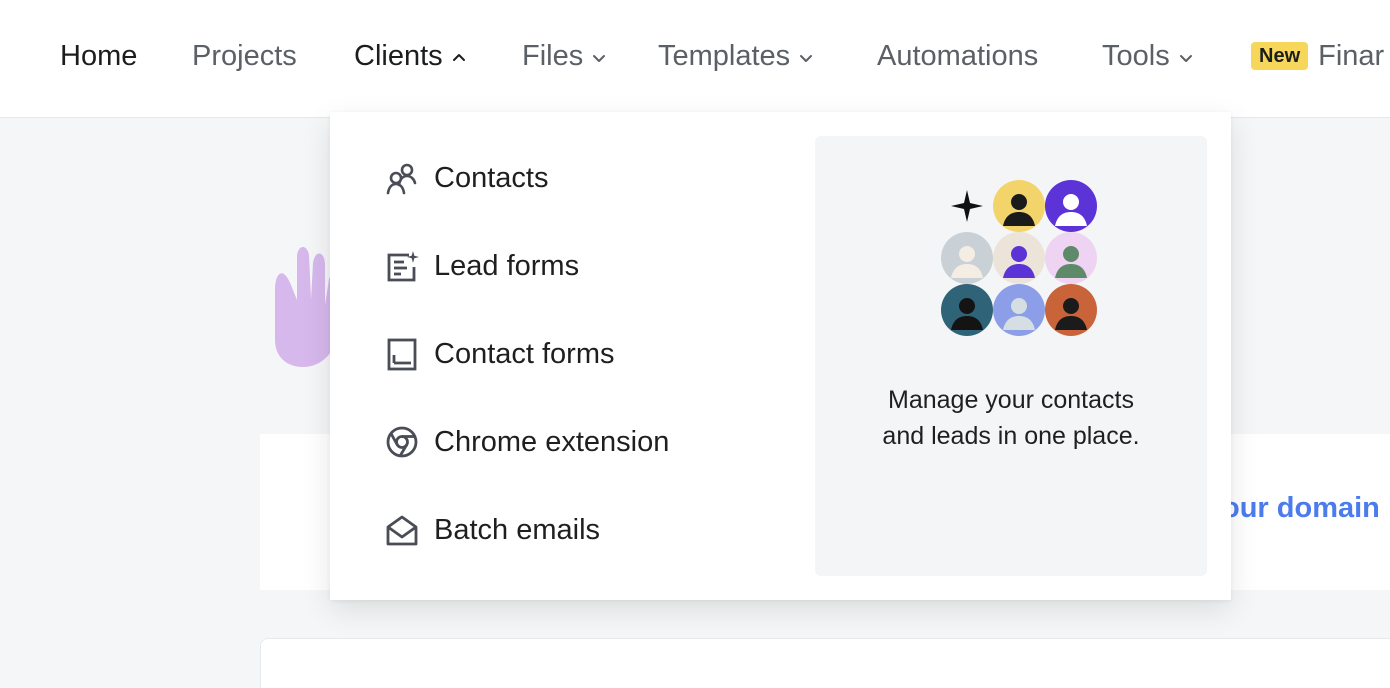  I want to click on nav-clients: Clients, so click(410, 56).